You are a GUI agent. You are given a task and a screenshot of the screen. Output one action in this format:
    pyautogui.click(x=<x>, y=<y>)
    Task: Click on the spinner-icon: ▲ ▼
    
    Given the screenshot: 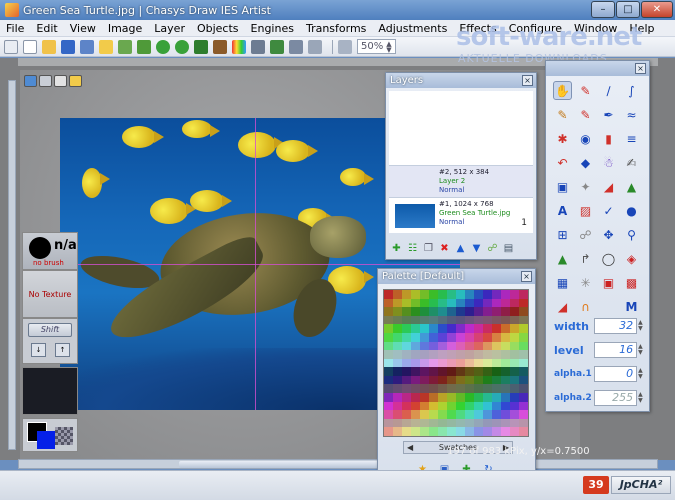 What is the action you would take?
    pyautogui.click(x=641, y=350)
    